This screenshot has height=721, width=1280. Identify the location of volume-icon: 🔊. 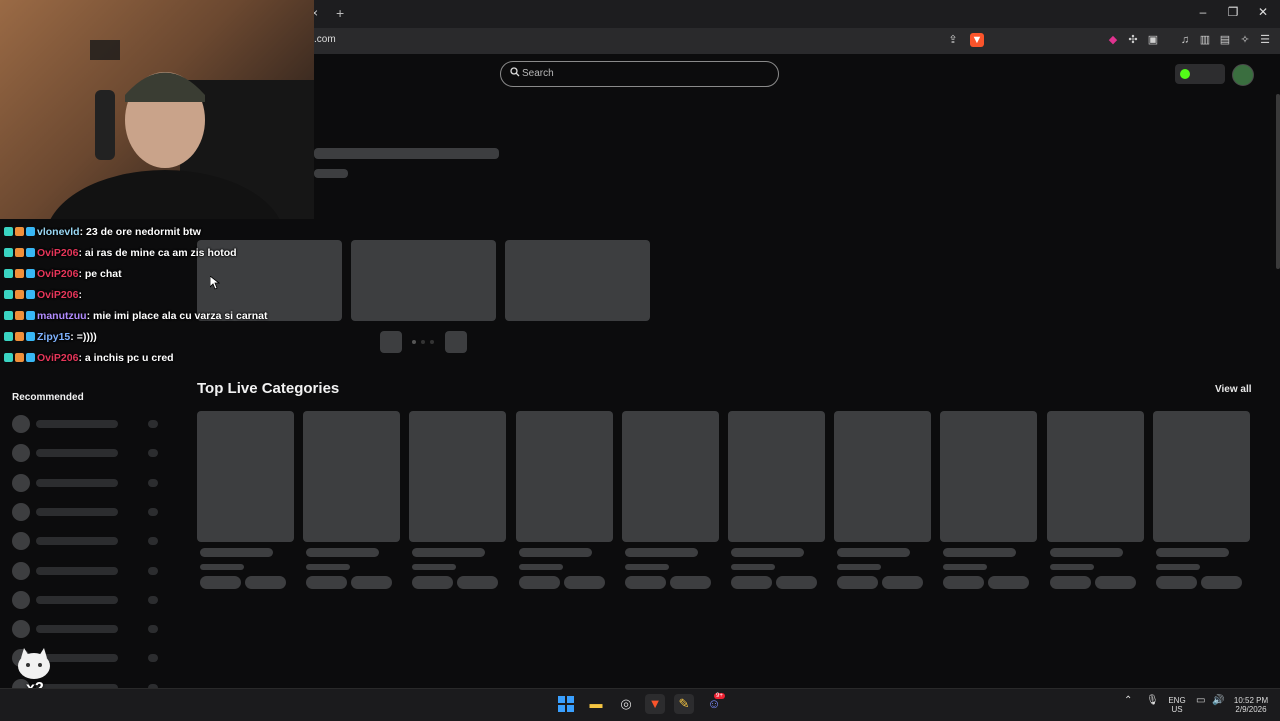
(1218, 701).